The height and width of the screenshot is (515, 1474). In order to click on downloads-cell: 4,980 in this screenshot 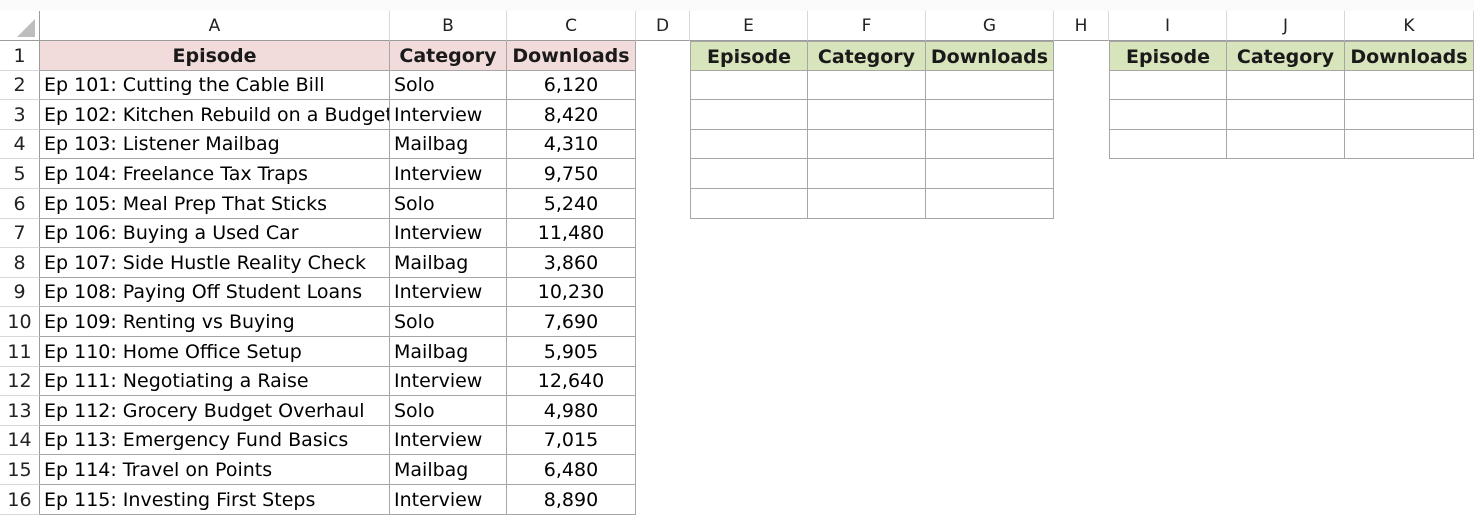, I will do `click(571, 411)`.